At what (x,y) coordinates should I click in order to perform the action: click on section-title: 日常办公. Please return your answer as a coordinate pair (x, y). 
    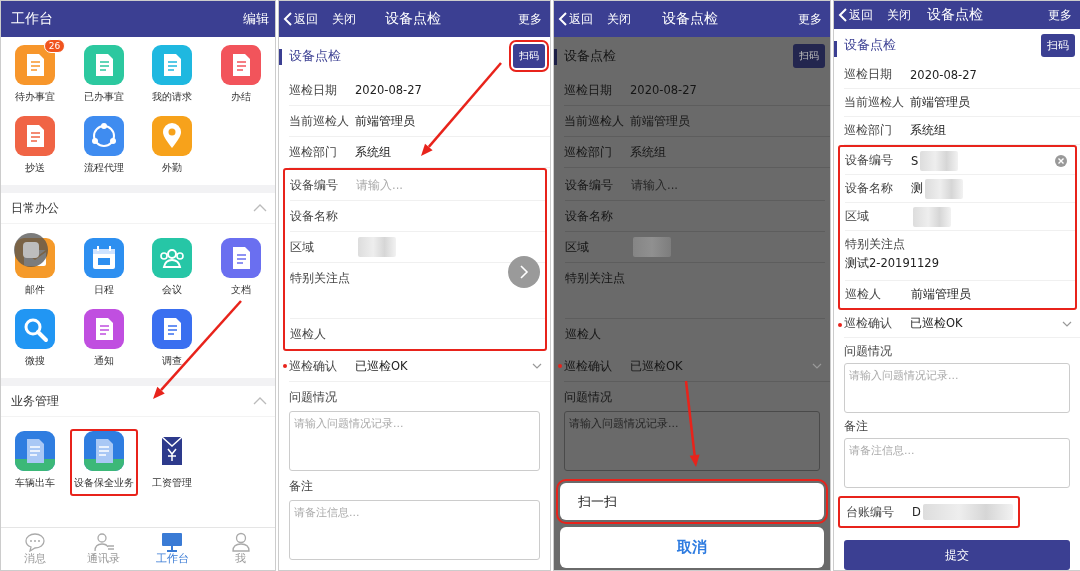
    Looking at the image, I should click on (35, 208).